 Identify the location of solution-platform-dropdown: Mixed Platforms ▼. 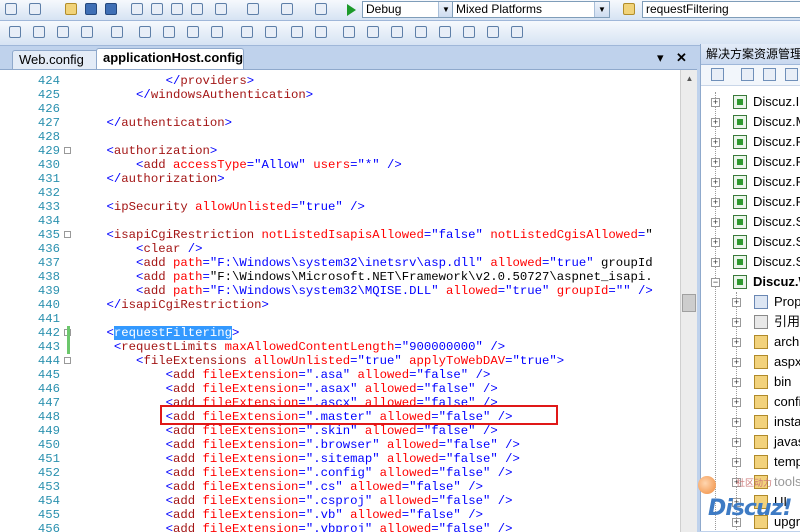
(531, 9).